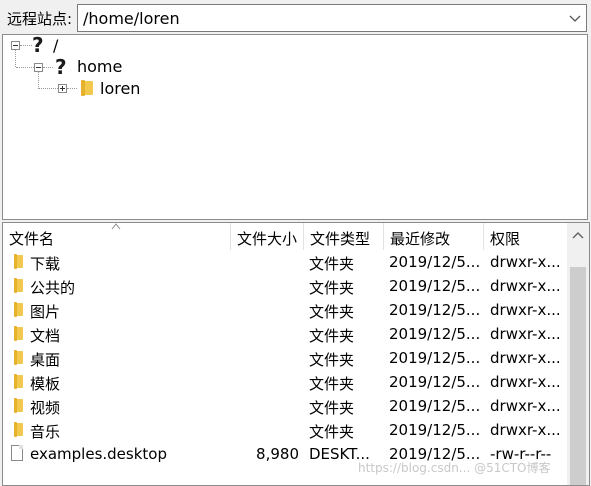  I want to click on file-name: 公共的, so click(53, 288).